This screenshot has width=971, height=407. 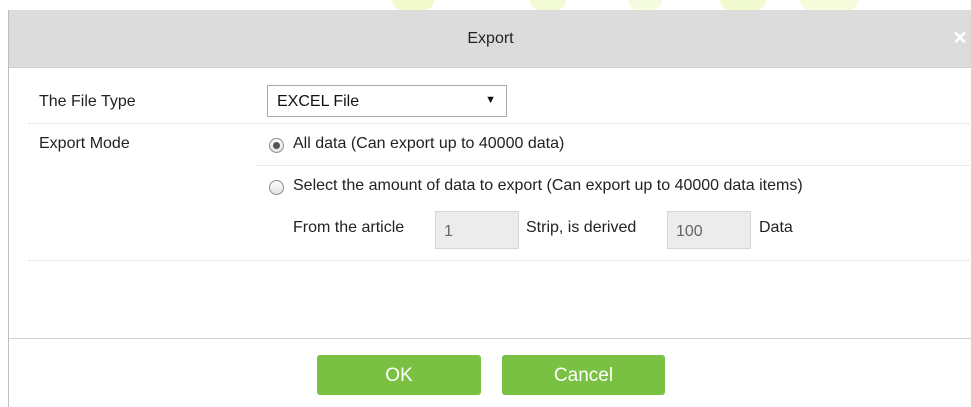 I want to click on radio-all-data-label: All data (Can export up to 40000 data), so click(x=428, y=144).